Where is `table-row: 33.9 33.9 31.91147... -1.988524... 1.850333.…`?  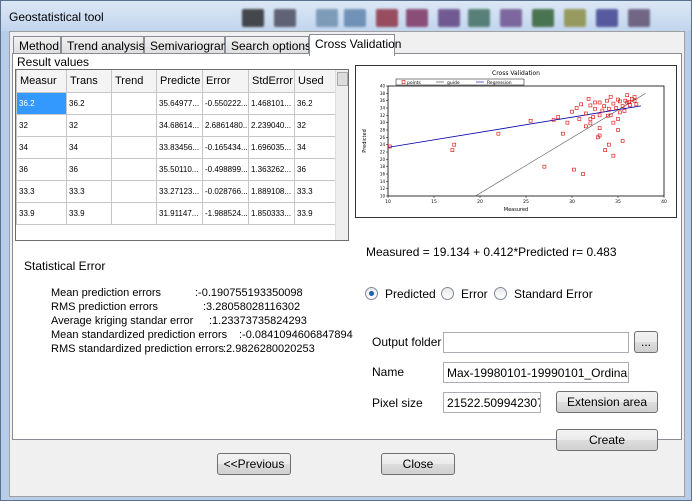 table-row: 33.9 33.9 31.91147... -1.988524... 1.850333.… is located at coordinates (176, 213).